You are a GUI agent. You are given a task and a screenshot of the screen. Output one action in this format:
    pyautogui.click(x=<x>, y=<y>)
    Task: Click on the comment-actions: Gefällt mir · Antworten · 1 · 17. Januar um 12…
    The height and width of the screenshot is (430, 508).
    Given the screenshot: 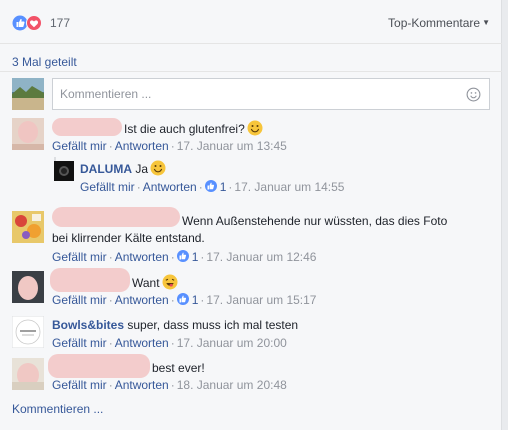 What is the action you would take?
    pyautogui.click(x=184, y=257)
    